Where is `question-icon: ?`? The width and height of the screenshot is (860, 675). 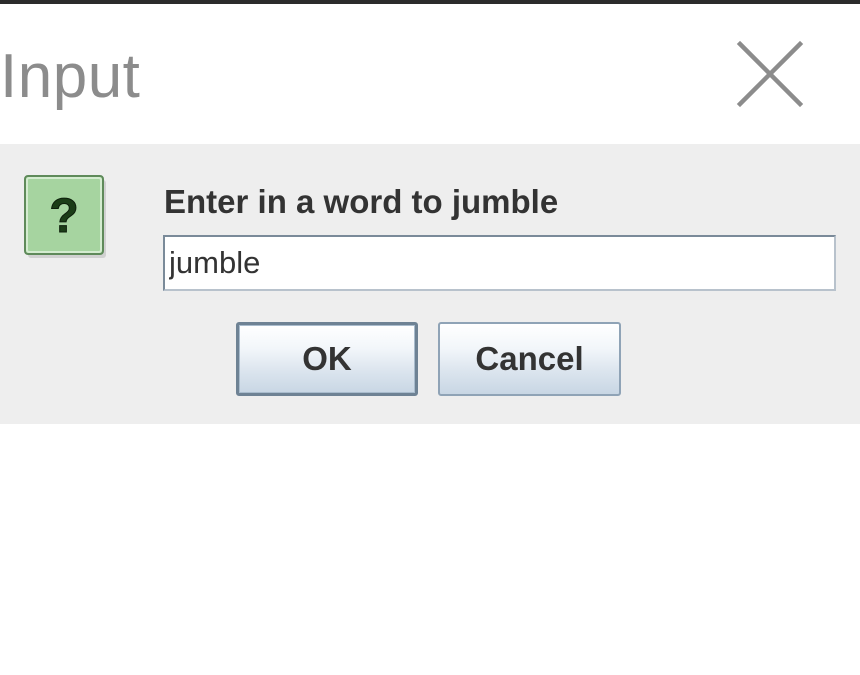
question-icon: ? is located at coordinates (65, 216).